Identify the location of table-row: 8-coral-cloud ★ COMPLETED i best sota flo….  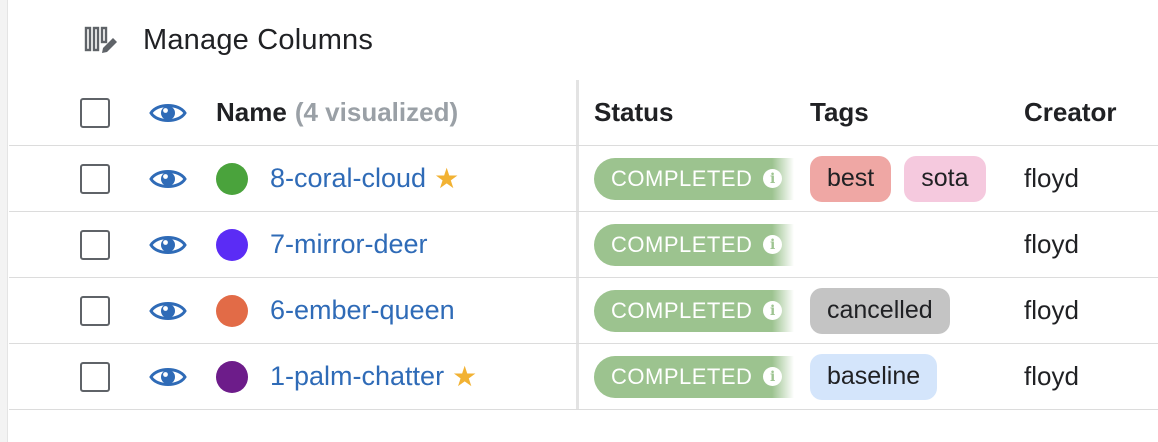
(583, 179).